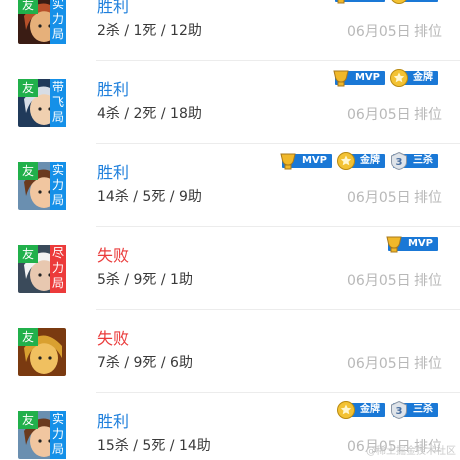  Describe the element at coordinates (149, 197) in the screenshot. I see `kda-stats: 14杀 / 5死 / 9助` at that location.